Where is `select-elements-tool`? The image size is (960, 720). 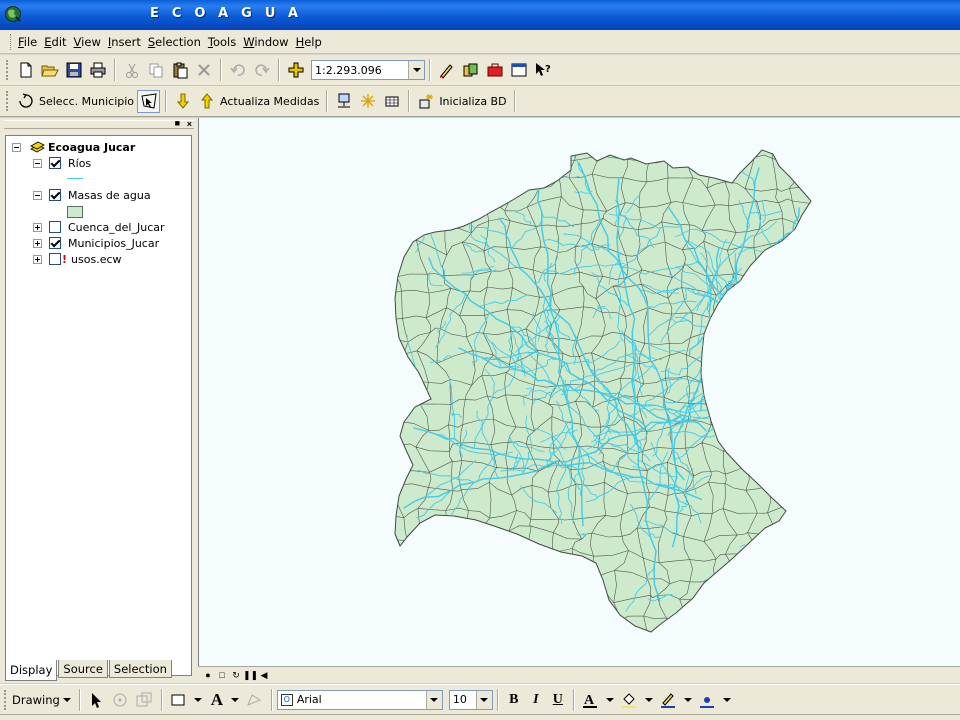 select-elements-tool is located at coordinates (96, 699).